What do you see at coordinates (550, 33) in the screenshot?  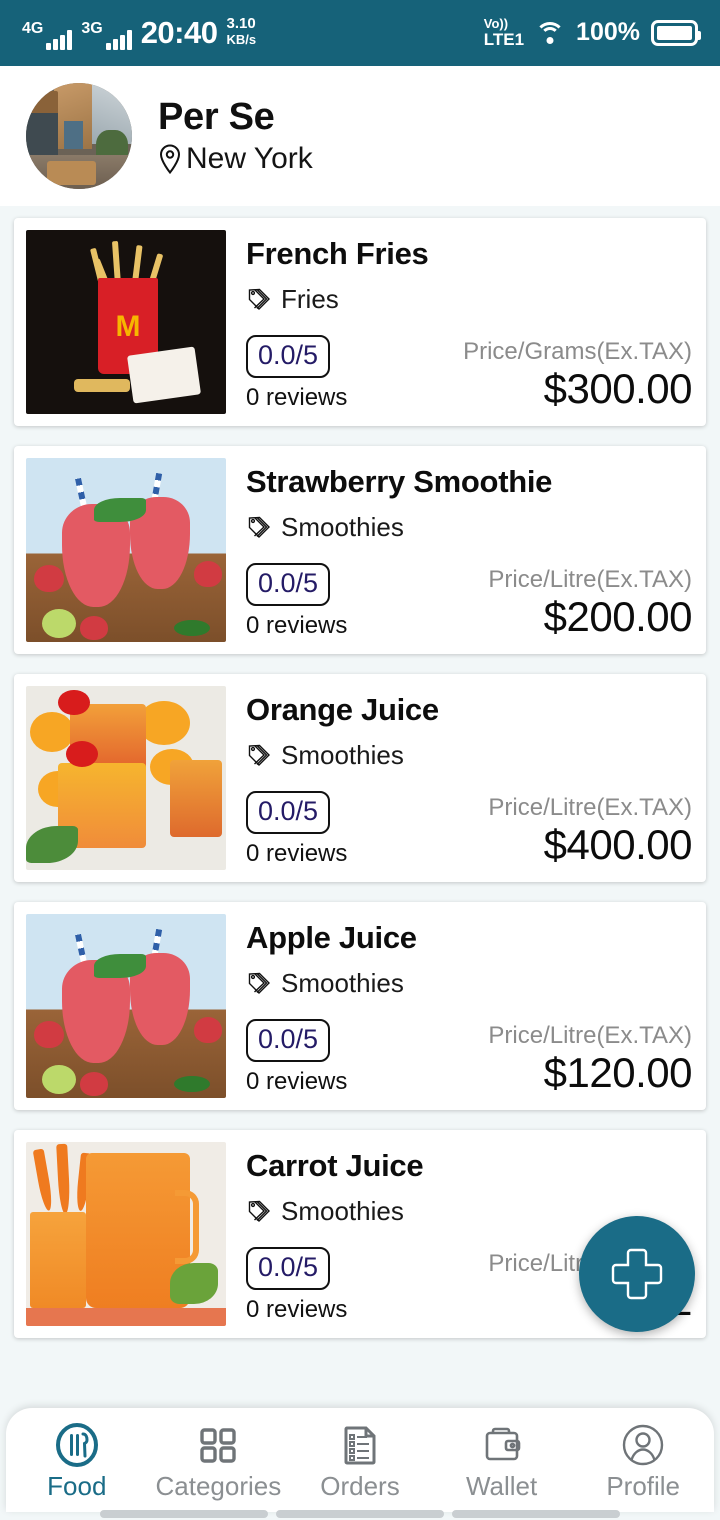 I see `wifi-icon` at bounding box center [550, 33].